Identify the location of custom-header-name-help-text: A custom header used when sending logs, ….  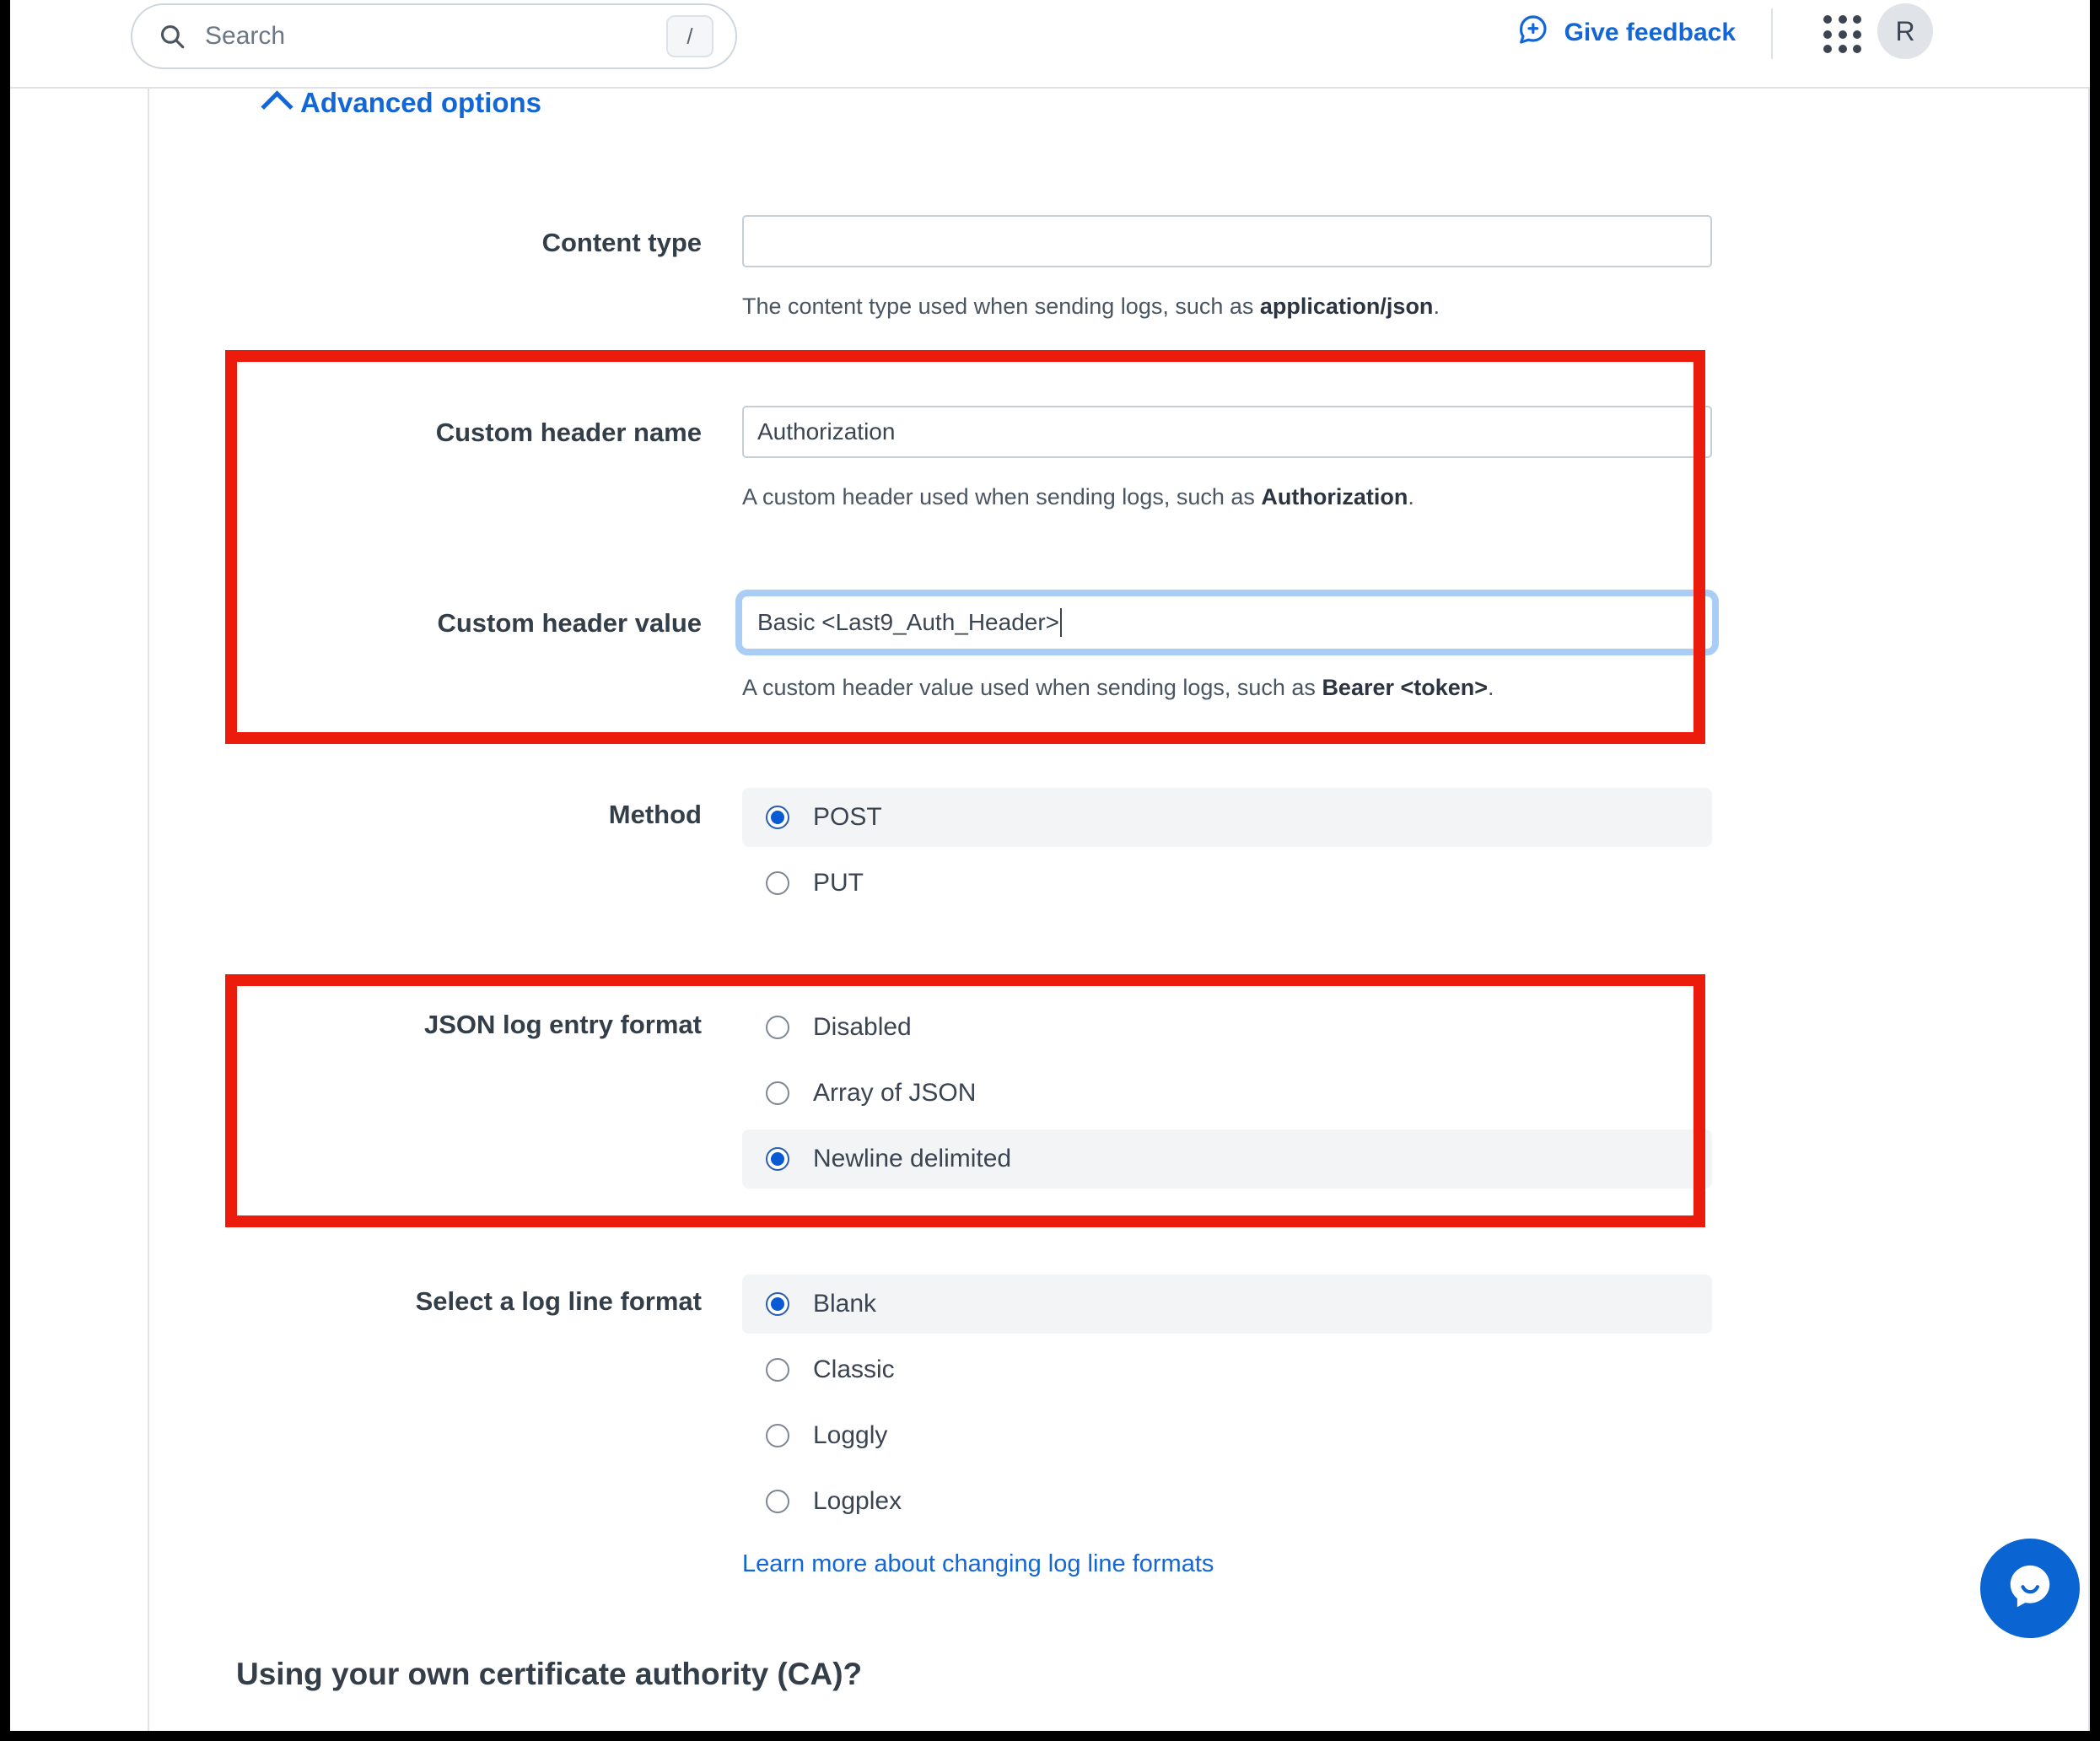
(1078, 496).